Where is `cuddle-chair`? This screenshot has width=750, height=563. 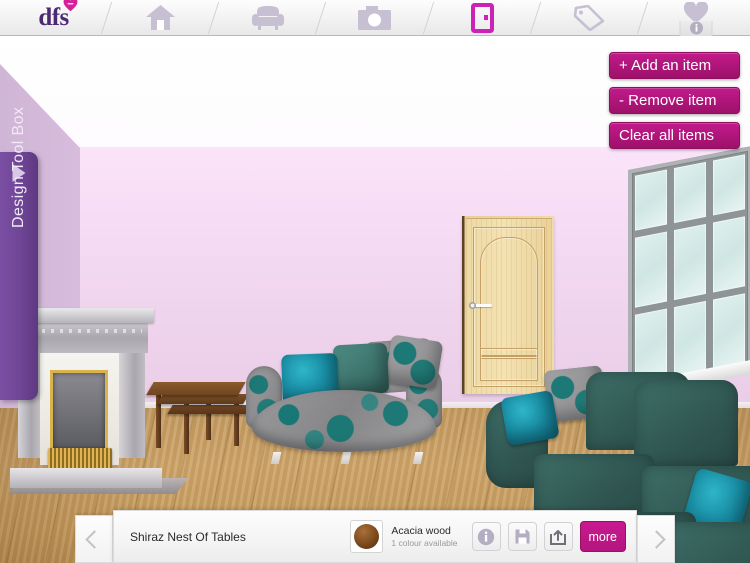
cuddle-chair is located at coordinates (345, 399).